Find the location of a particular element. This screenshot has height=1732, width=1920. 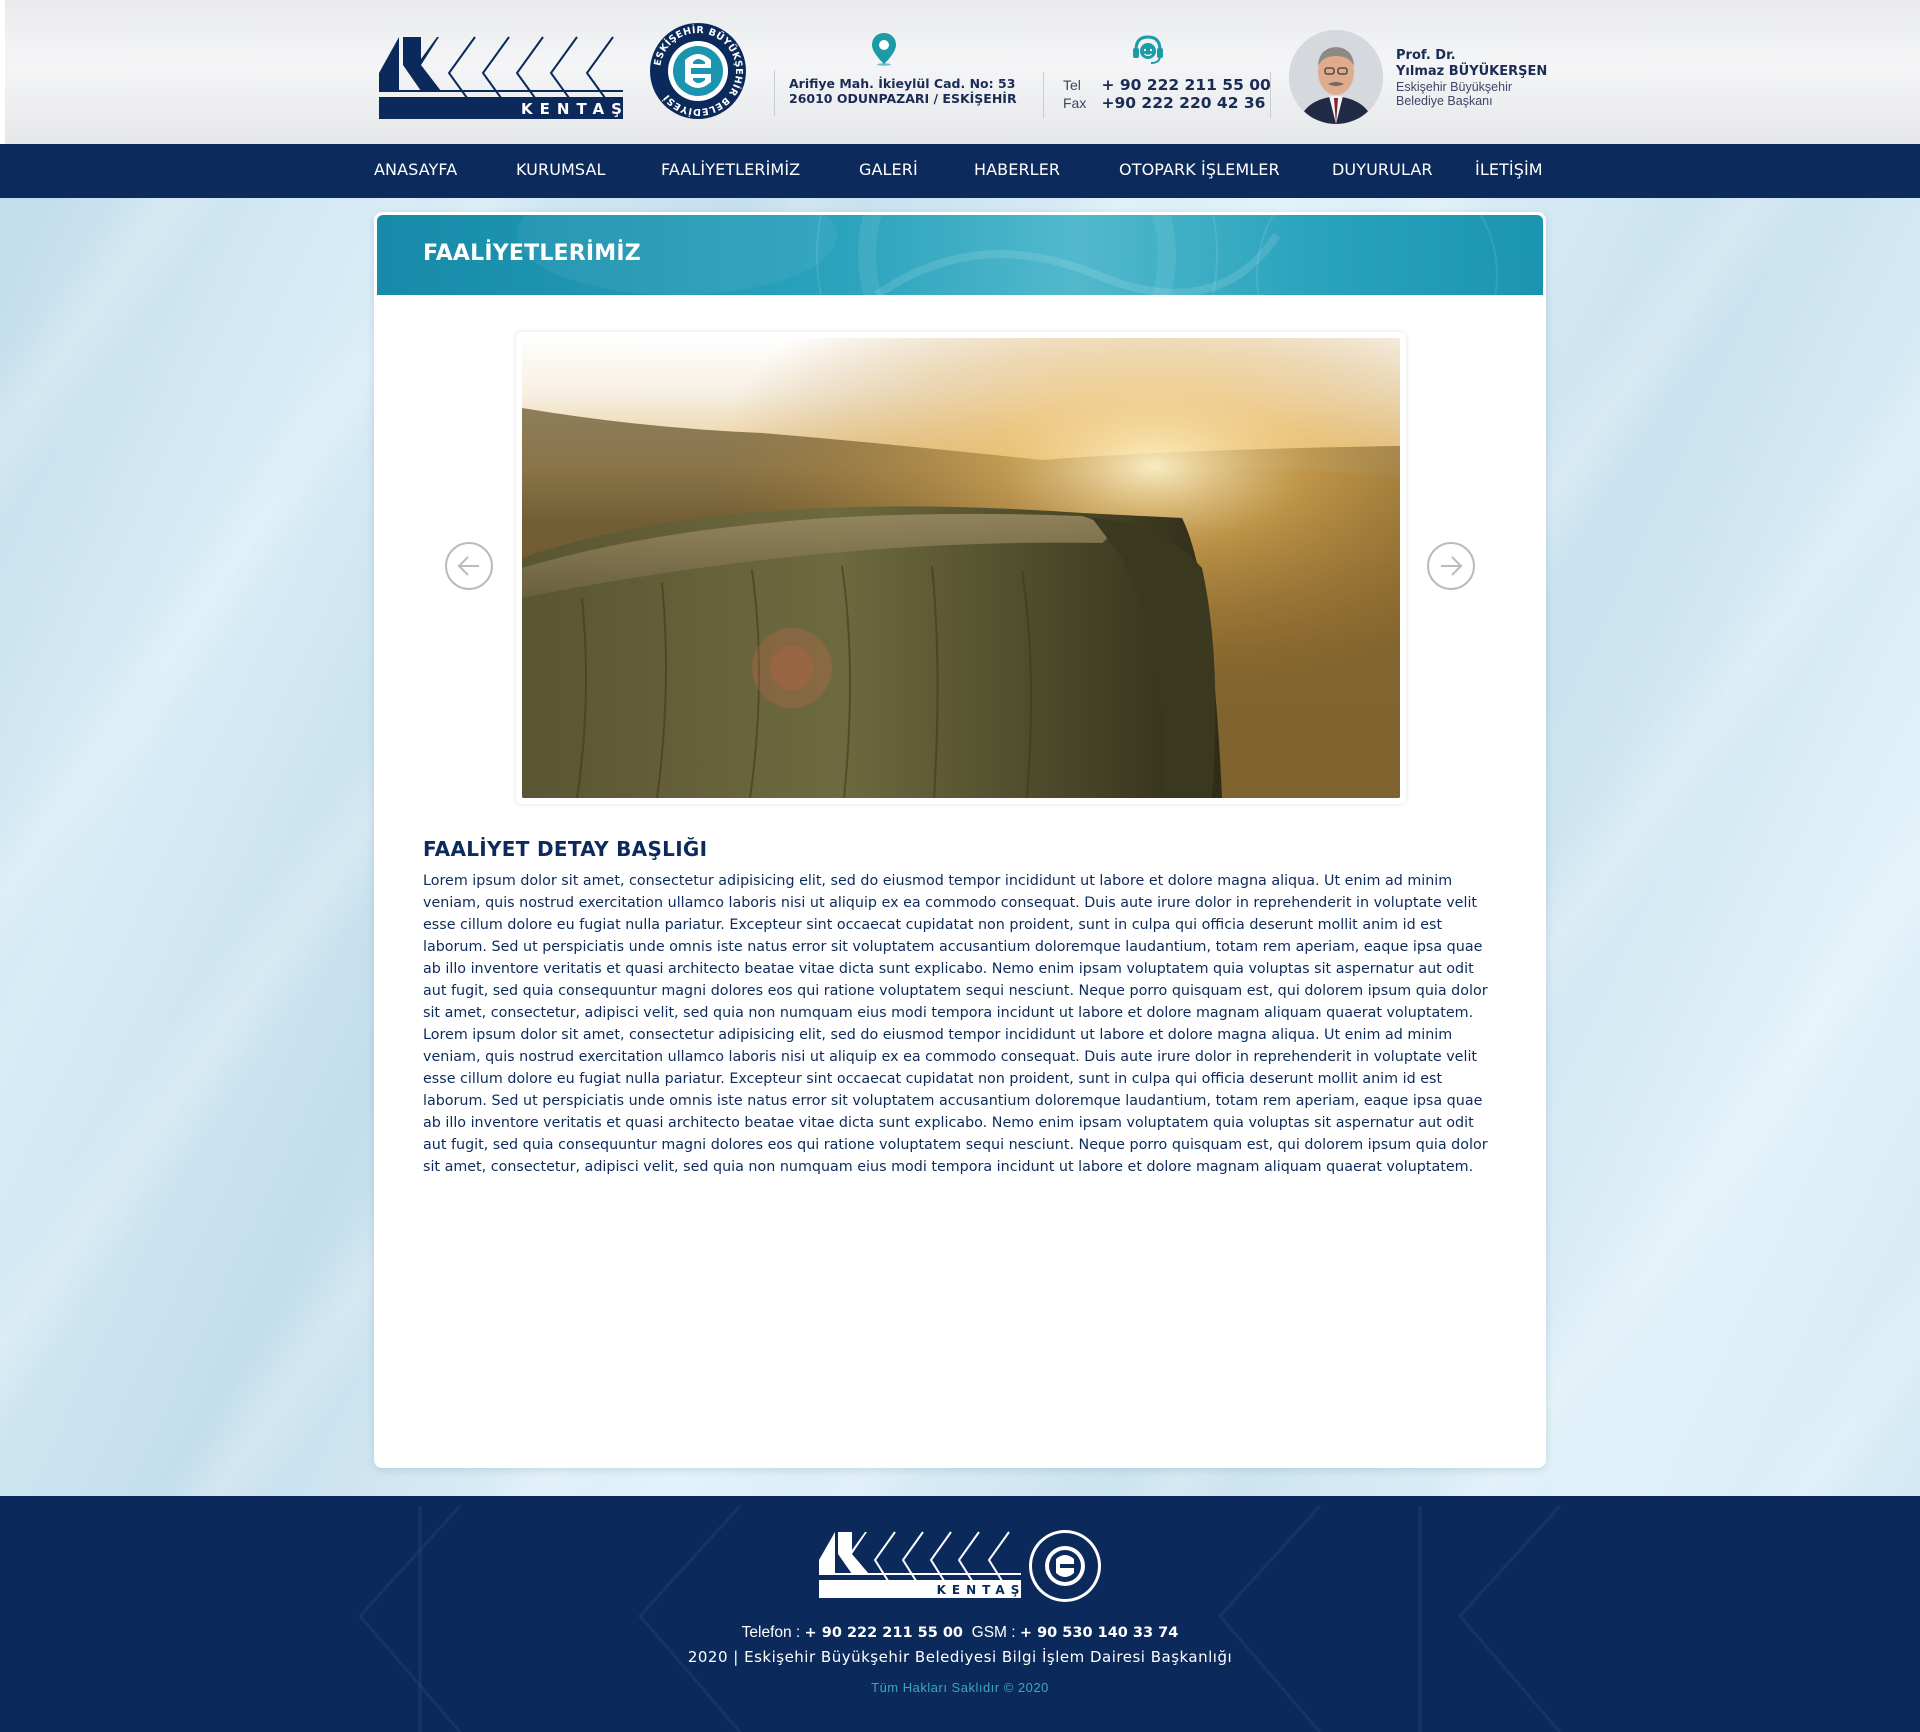

address-line-2: 26010 ODUNPAZARI / ESKİŞEHİR is located at coordinates (903, 98).